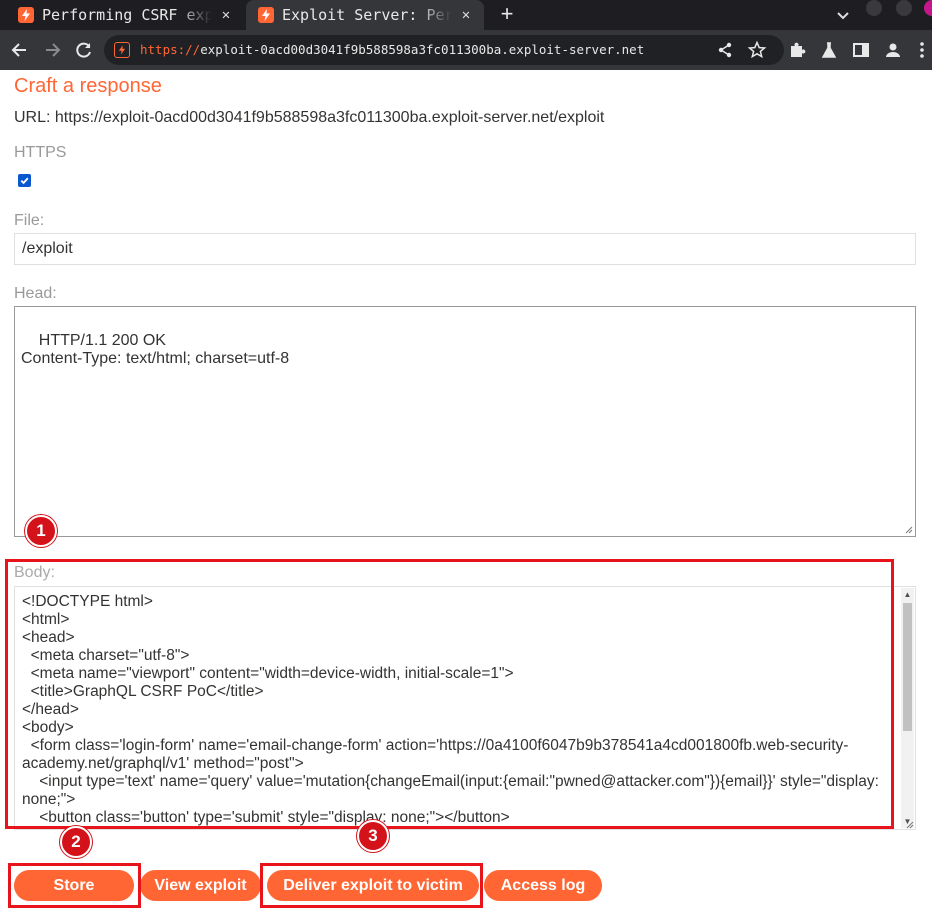  What do you see at coordinates (122, 50) in the screenshot?
I see `site-info-icon` at bounding box center [122, 50].